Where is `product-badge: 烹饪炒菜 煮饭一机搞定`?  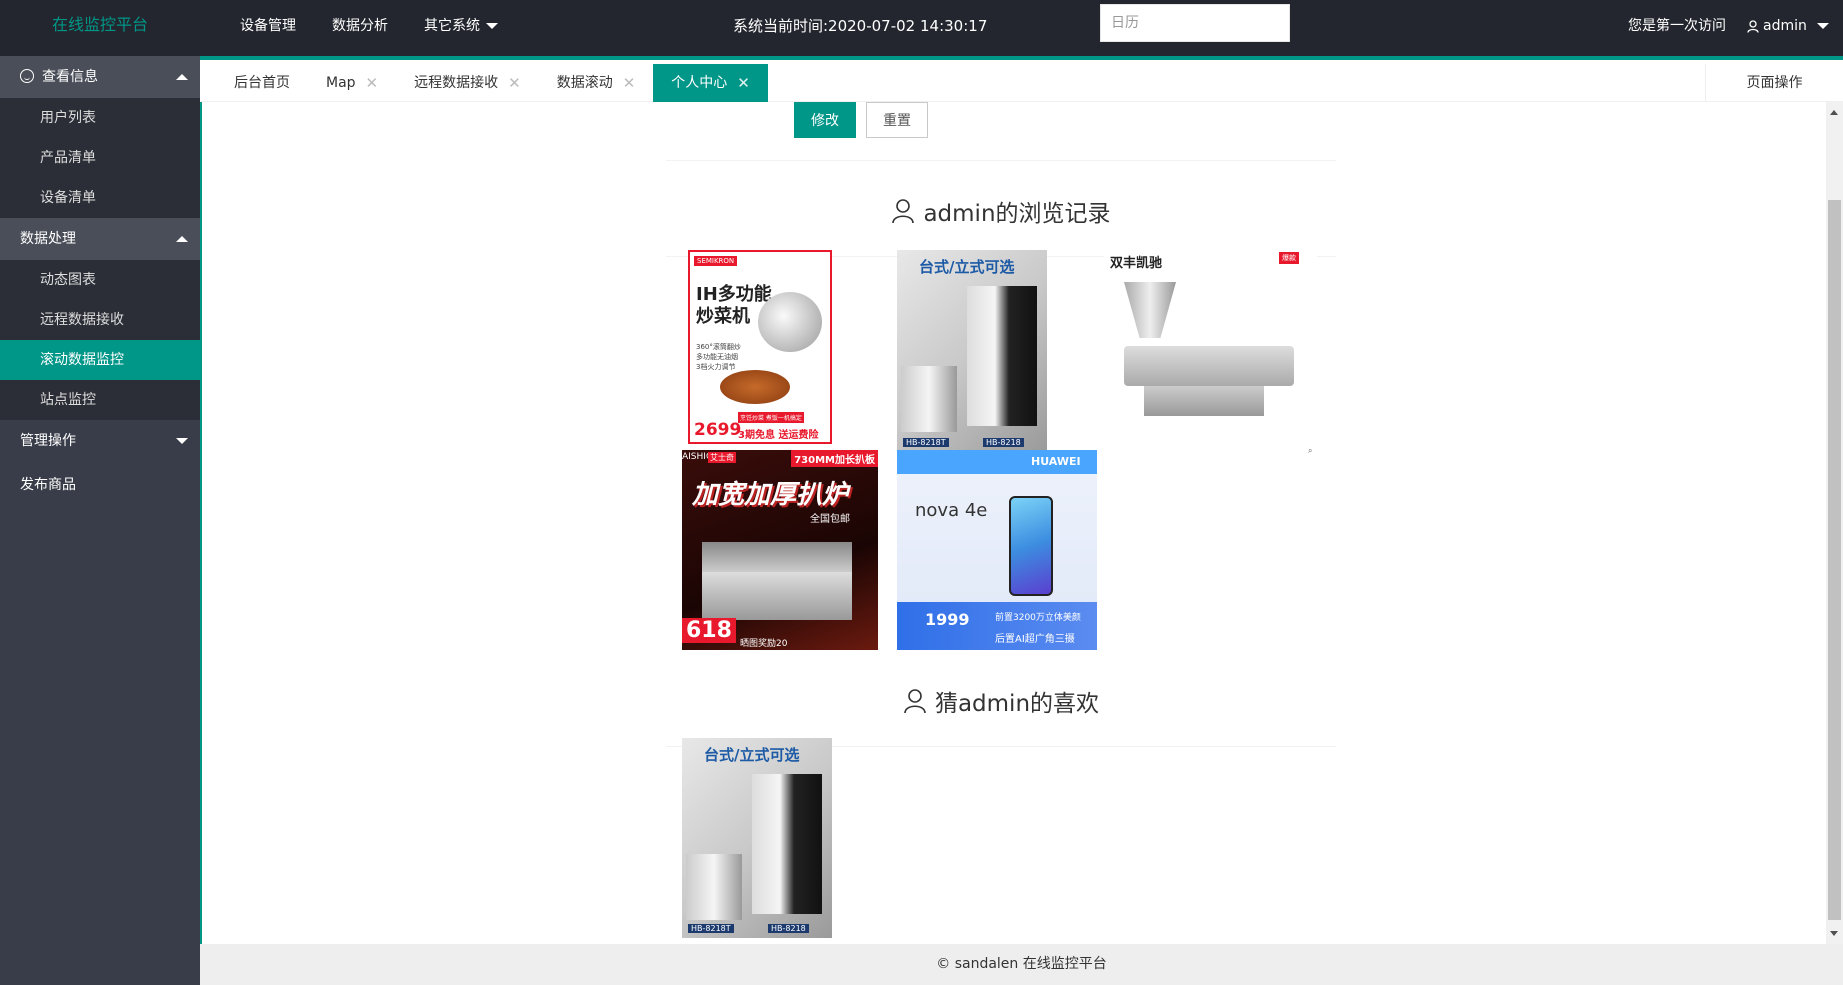 product-badge: 烹饪炒菜 煮饭一机搞定 is located at coordinates (771, 417).